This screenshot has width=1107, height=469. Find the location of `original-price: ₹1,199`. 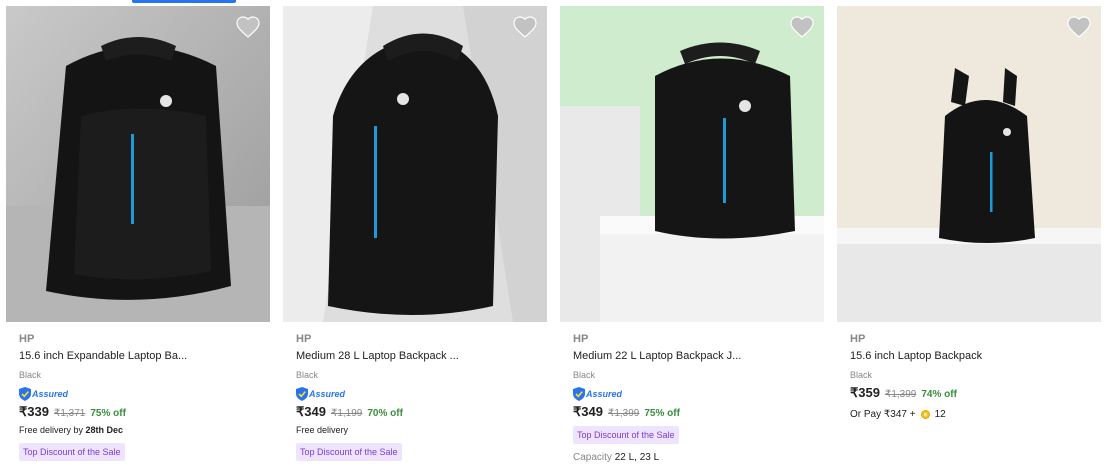

original-price: ₹1,199 is located at coordinates (346, 413).